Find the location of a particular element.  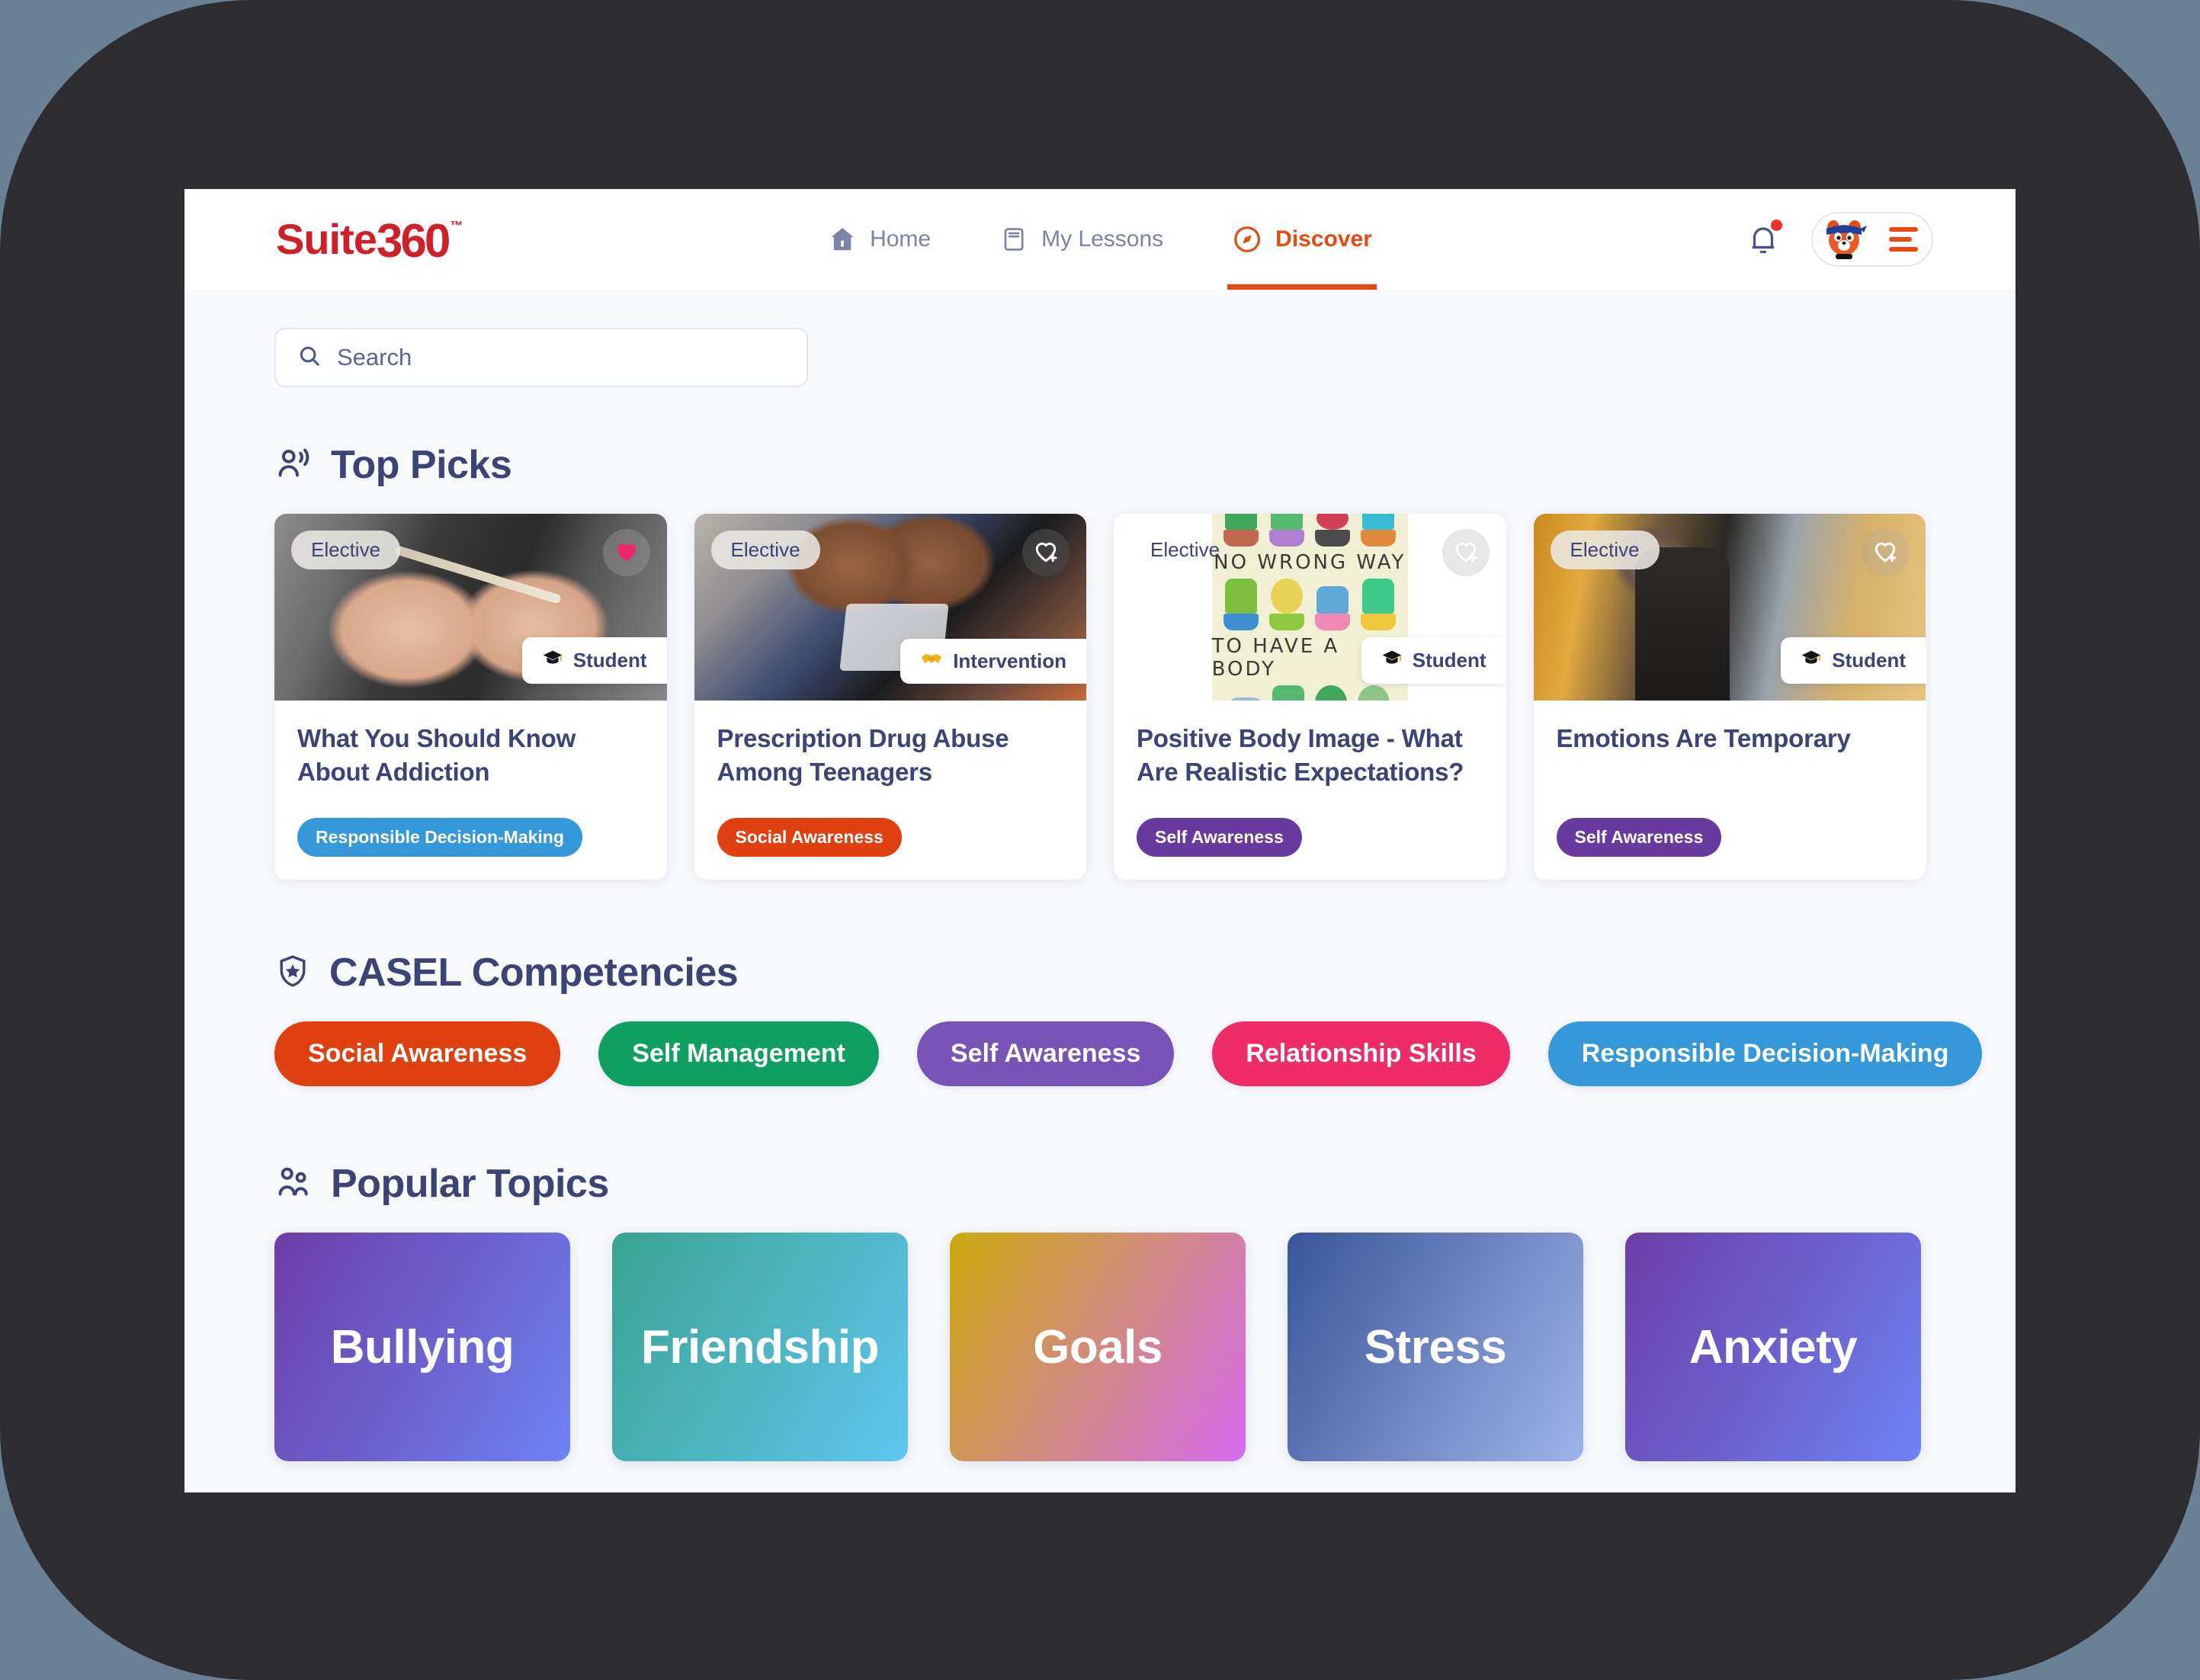

topic-tile-anxiety: Anxiety is located at coordinates (1773, 1347).